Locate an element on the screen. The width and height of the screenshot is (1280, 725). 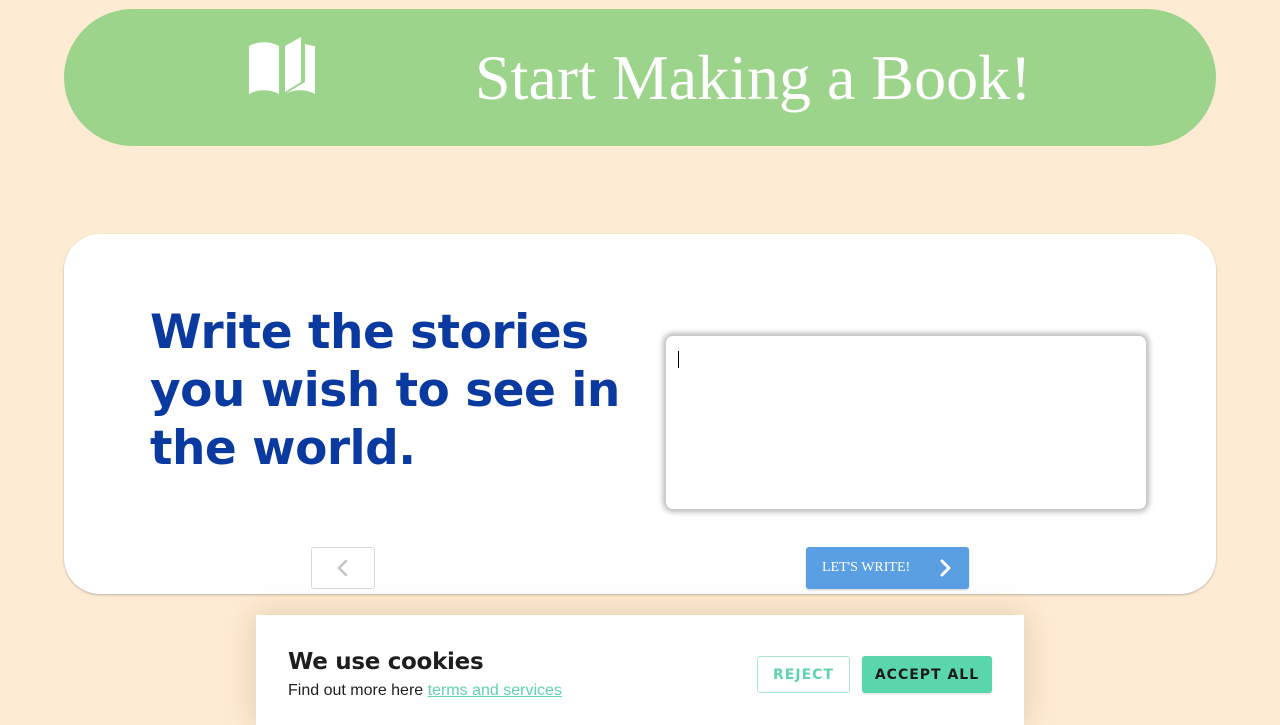
terms-link: terms and services is located at coordinates (495, 690).